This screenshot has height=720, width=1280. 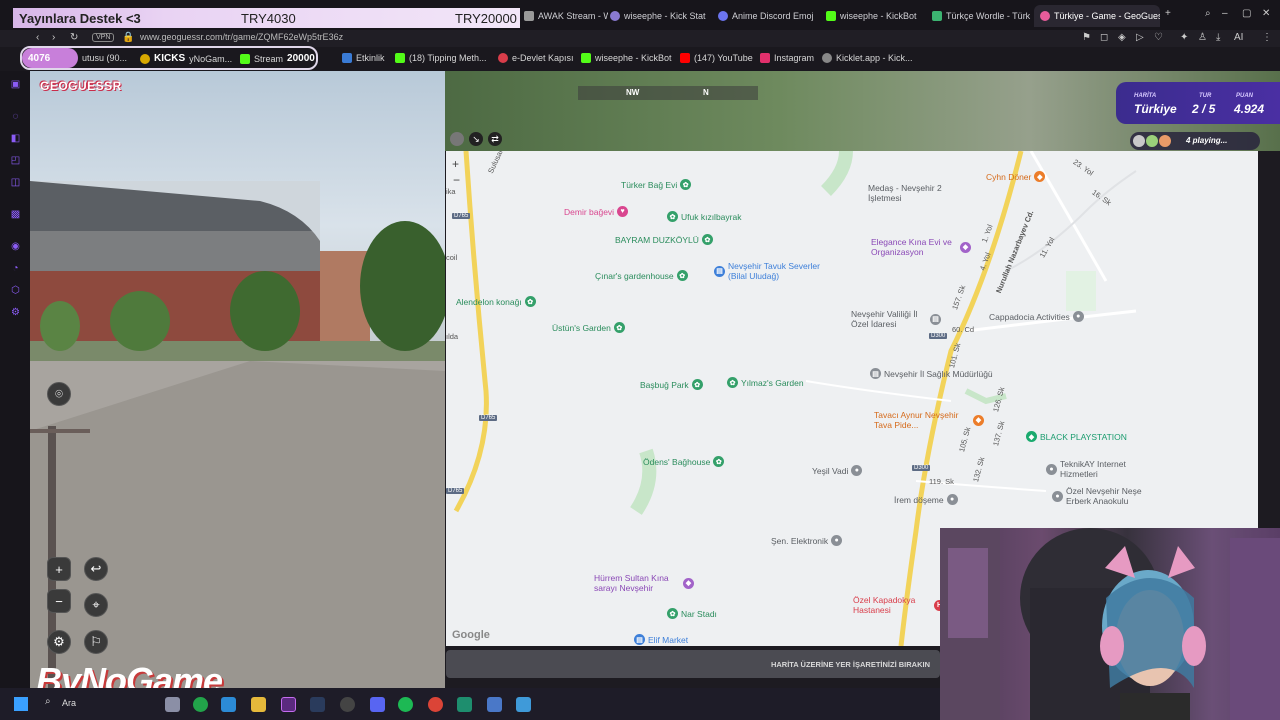 What do you see at coordinates (1266, 13) in the screenshot?
I see `close-icon: ✕` at bounding box center [1266, 13].